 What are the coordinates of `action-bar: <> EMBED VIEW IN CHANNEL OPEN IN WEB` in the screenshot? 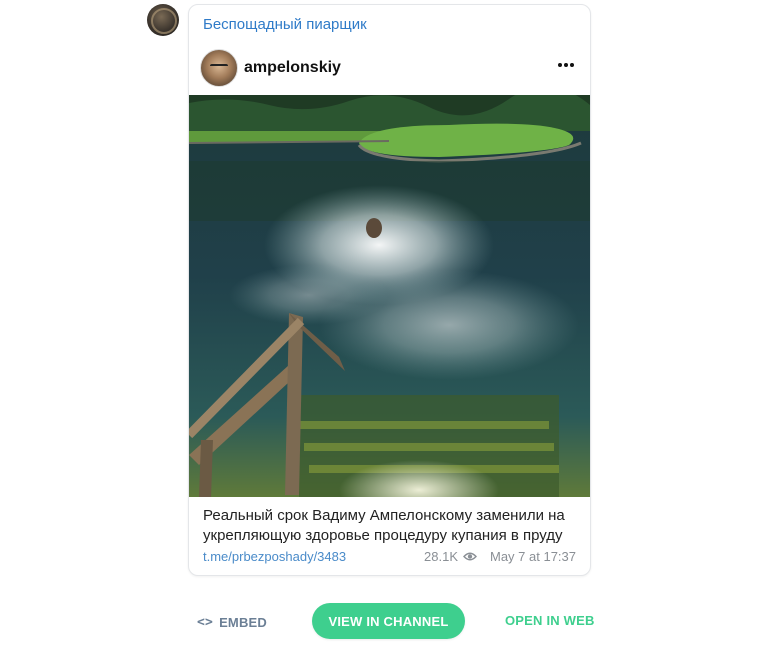 It's located at (390, 621).